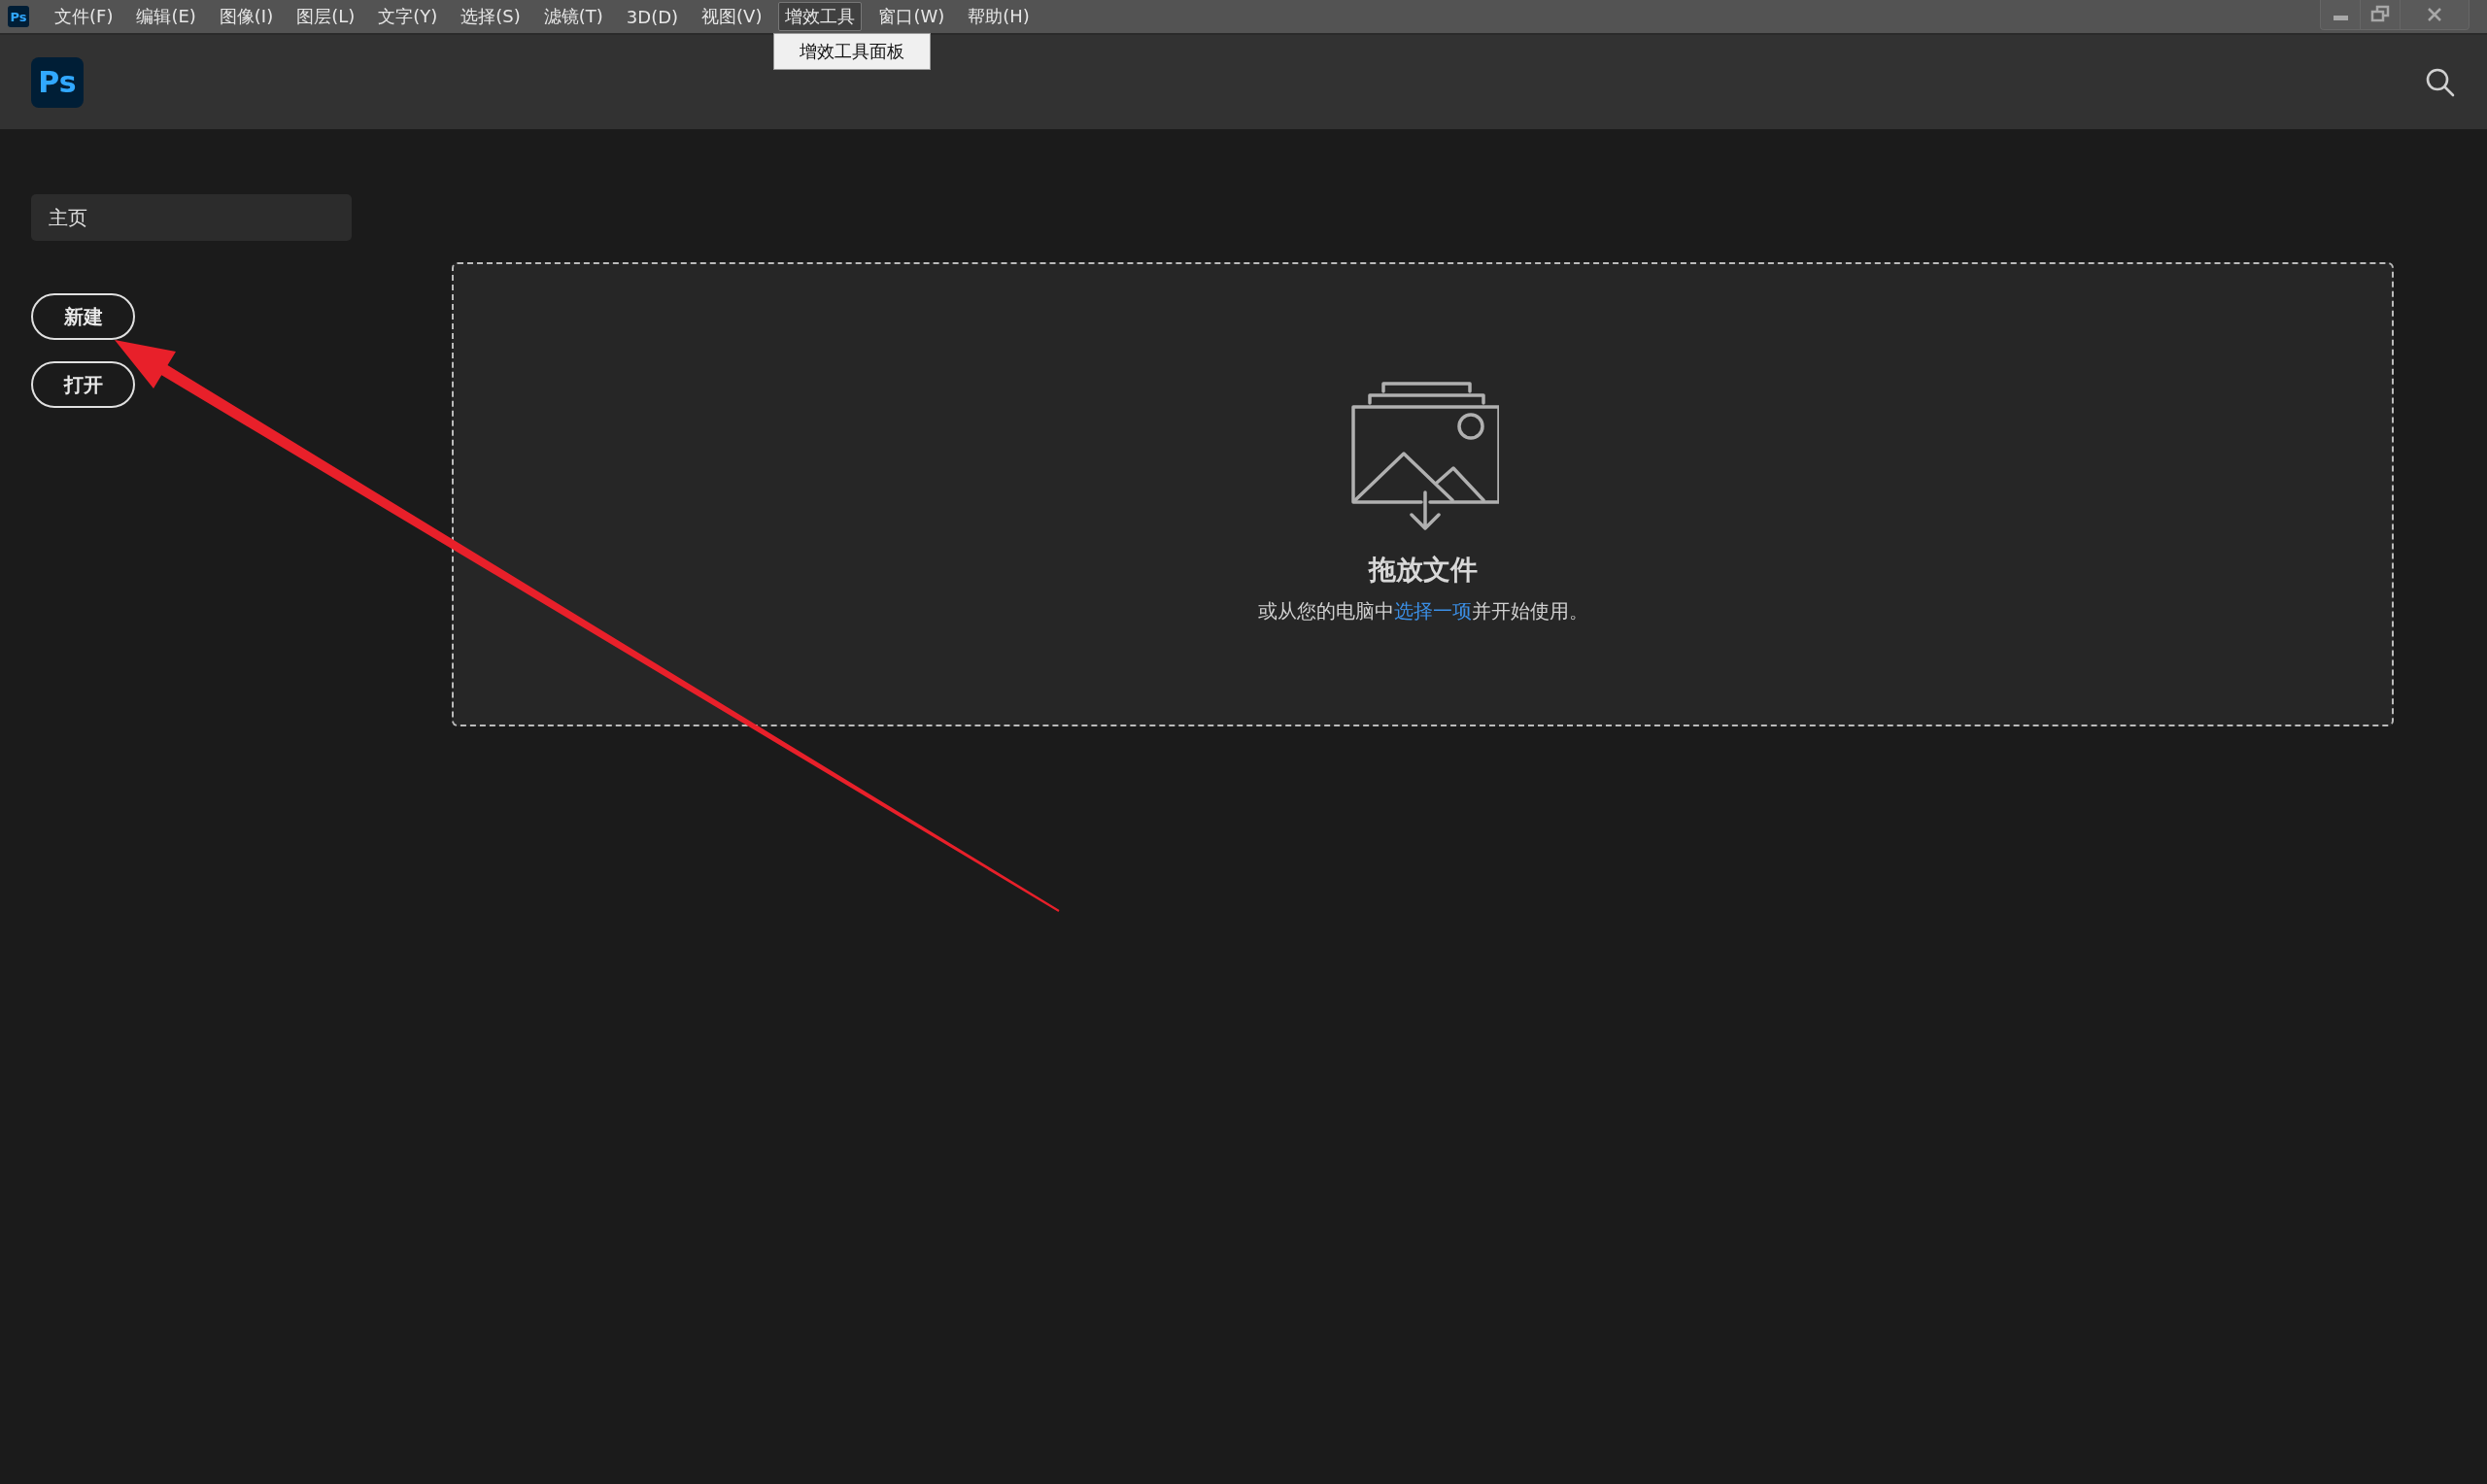 The image size is (2487, 1484). Describe the element at coordinates (573, 16) in the screenshot. I see `menu-item: 滤镜(T)` at that location.